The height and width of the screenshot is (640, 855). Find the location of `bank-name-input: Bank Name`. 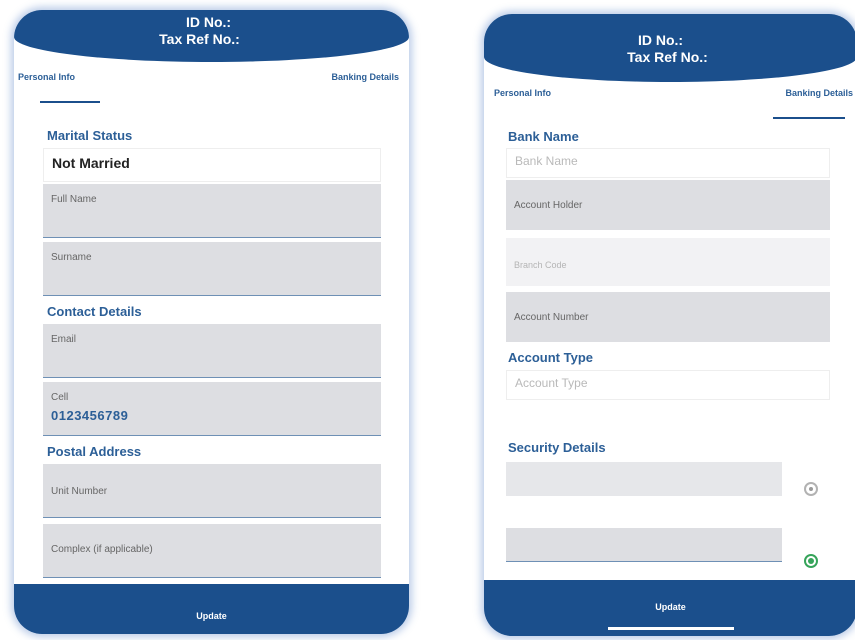

bank-name-input: Bank Name is located at coordinates (668, 163).